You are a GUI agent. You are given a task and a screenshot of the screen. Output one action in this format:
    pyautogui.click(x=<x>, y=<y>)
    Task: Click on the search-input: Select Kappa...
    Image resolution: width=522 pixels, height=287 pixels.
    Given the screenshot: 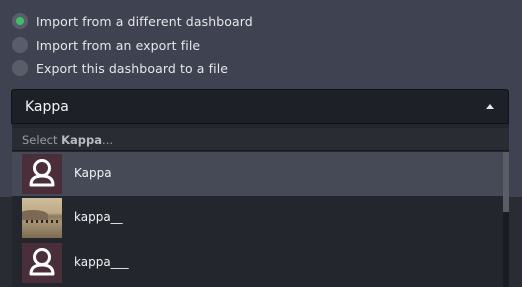 What is the action you would take?
    pyautogui.click(x=260, y=139)
    